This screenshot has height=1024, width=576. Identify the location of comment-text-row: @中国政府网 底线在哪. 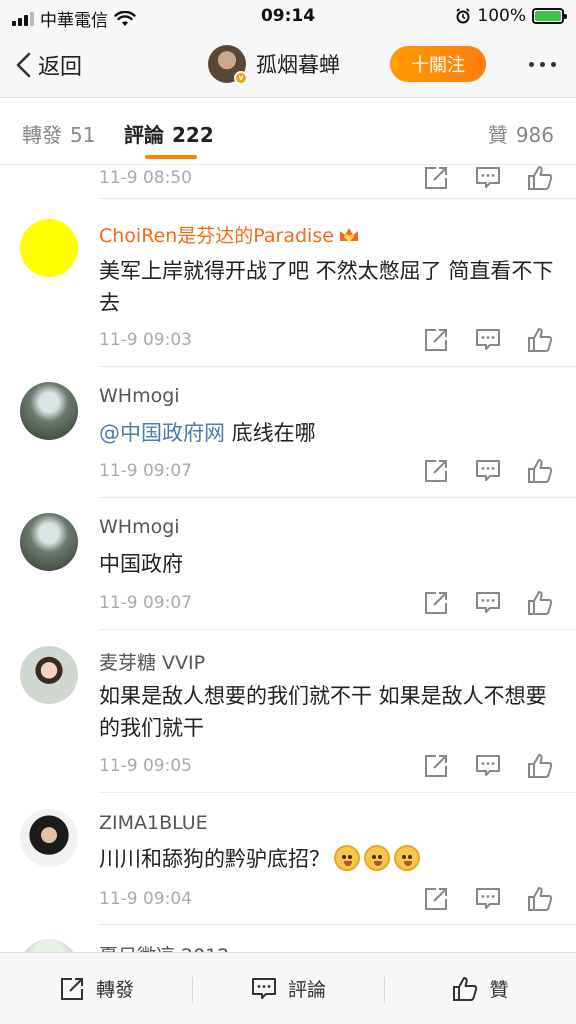
(329, 433).